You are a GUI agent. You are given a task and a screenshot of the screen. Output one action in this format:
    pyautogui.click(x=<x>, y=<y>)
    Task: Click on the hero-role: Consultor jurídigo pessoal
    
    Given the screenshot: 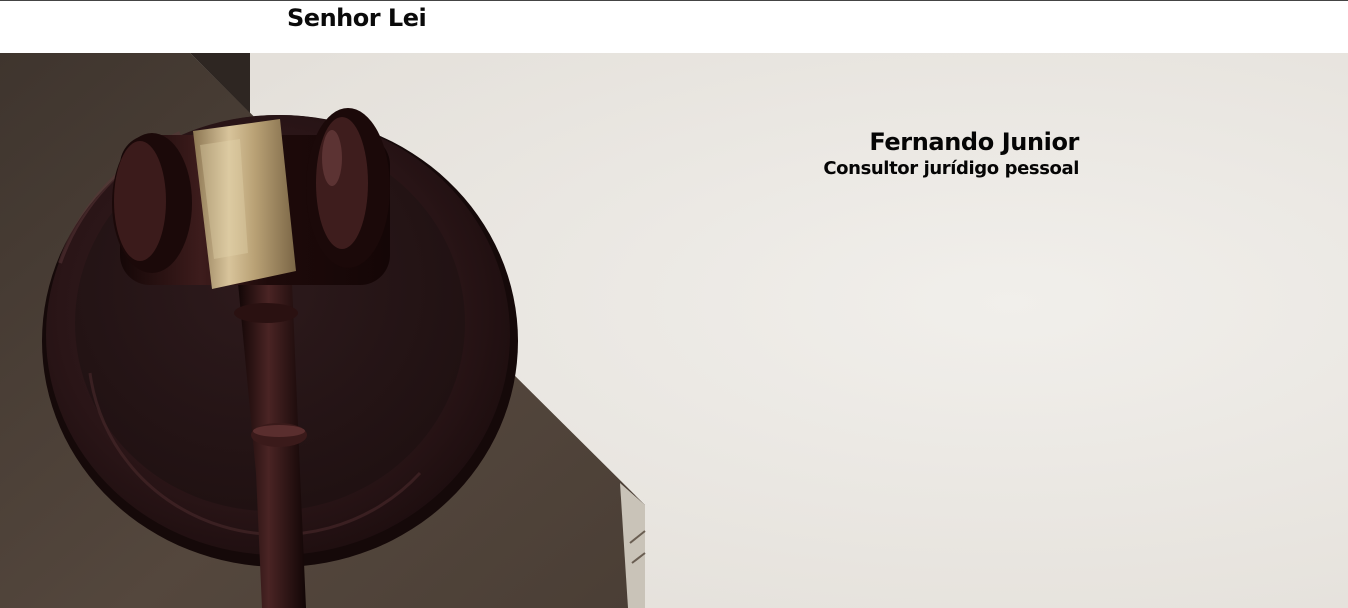 What is the action you would take?
    pyautogui.click(x=951, y=168)
    